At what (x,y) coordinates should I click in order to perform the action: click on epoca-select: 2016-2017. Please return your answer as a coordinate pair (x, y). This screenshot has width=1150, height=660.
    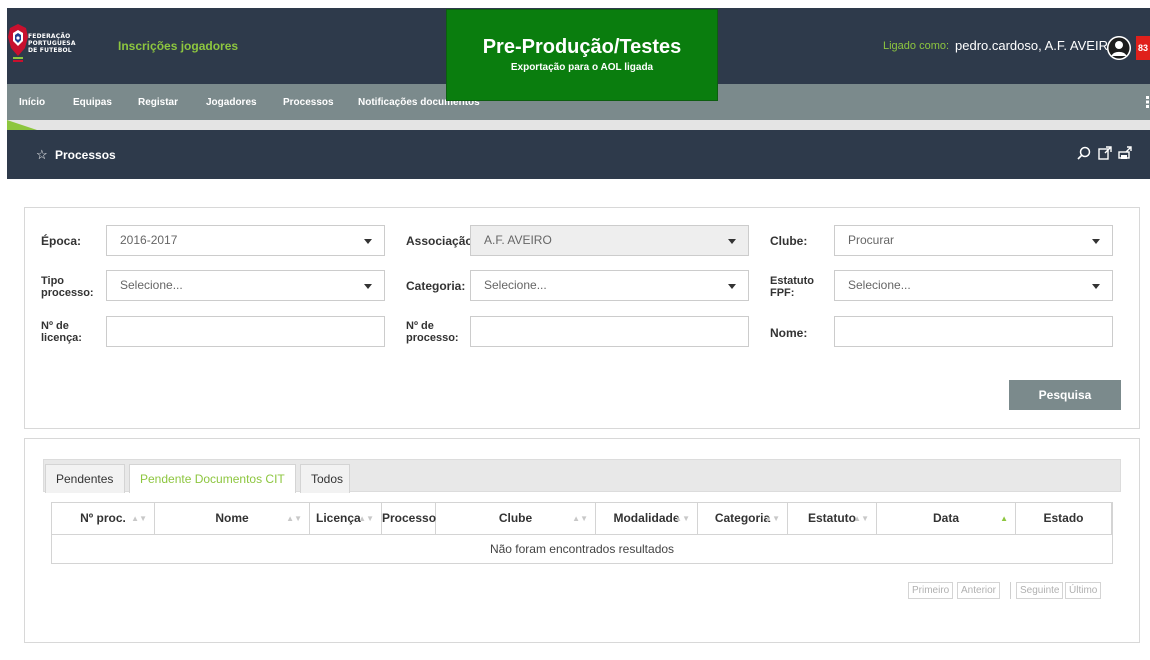
    Looking at the image, I should click on (245, 240).